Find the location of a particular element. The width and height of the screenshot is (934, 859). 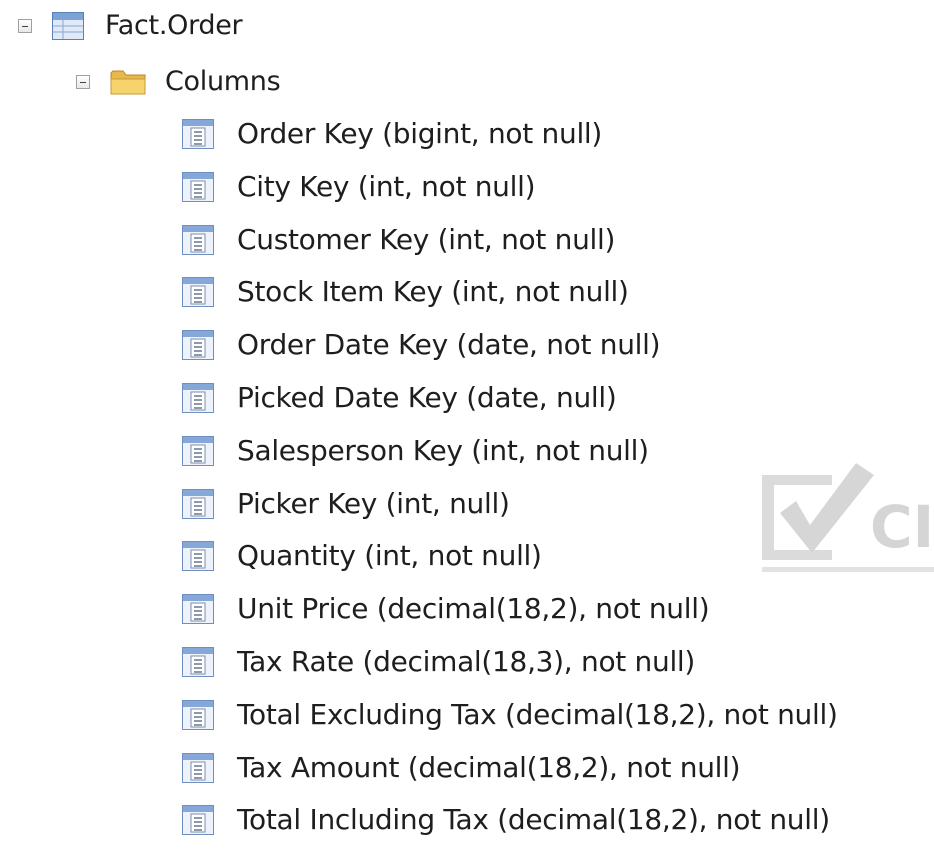

tree-node-column: Quantity (int, not null) is located at coordinates (362, 556).